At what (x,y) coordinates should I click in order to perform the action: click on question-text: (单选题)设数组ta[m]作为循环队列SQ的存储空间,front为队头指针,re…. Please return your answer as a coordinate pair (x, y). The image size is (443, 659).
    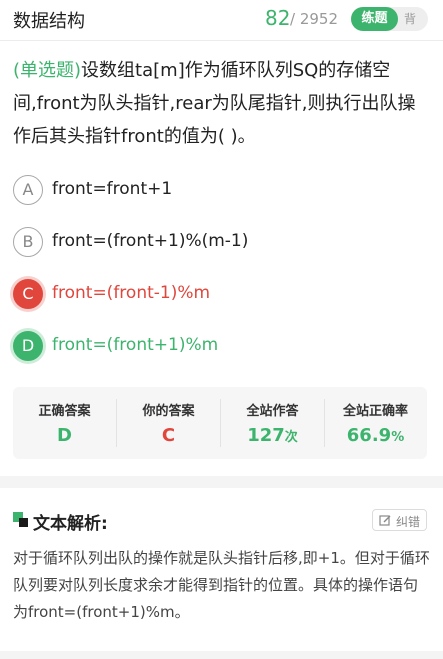
    Looking at the image, I should click on (223, 103).